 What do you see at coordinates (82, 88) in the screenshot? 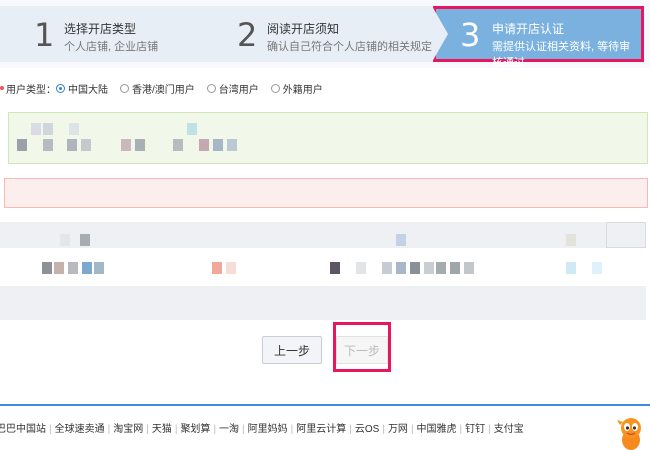
I see `user-type-option-mainland: 中国大陆` at bounding box center [82, 88].